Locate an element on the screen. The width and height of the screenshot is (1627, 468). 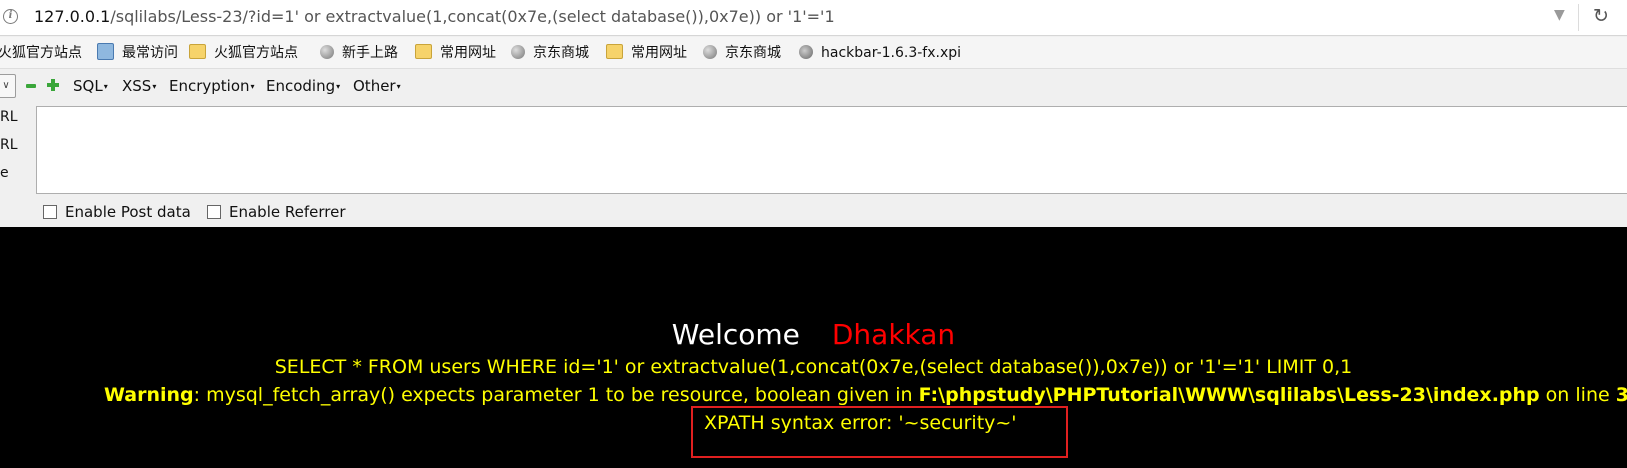
welcome-heading: Welcome Dhakkan is located at coordinates (813, 334).